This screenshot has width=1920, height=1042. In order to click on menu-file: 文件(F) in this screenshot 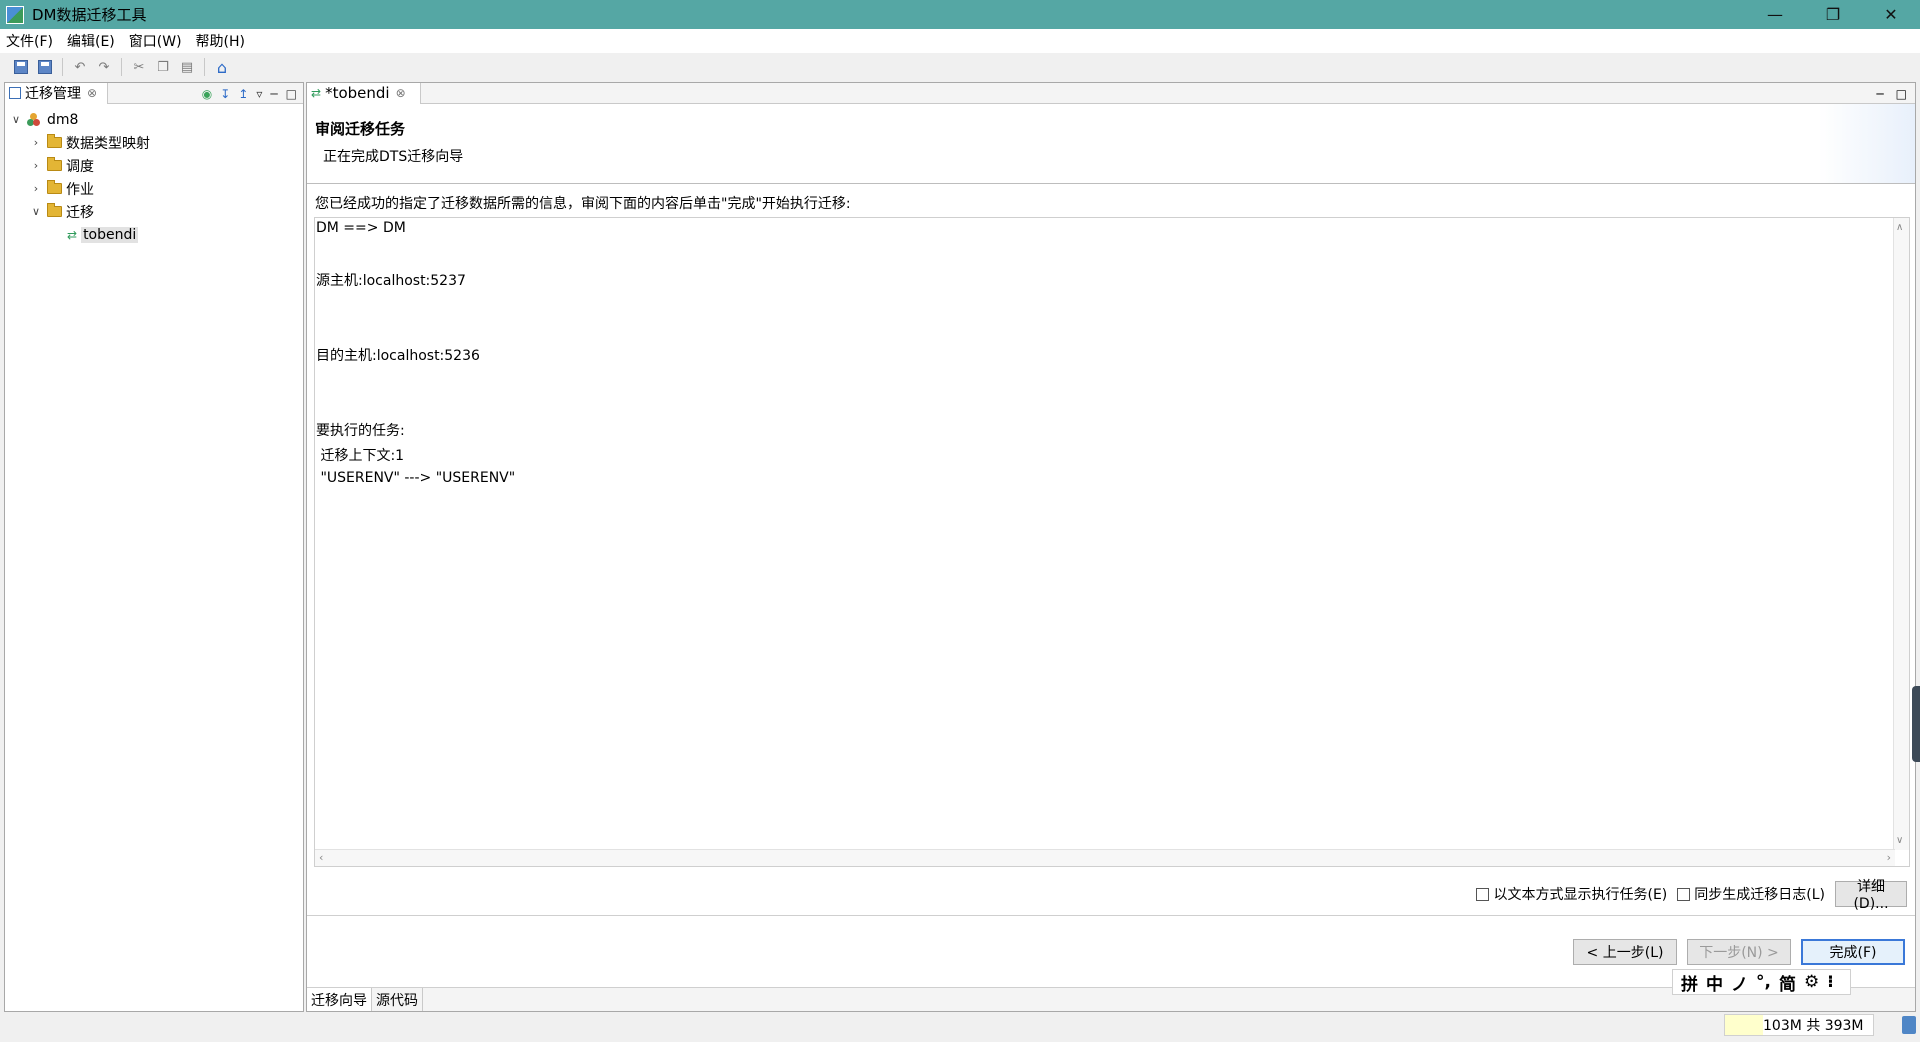, I will do `click(29, 41)`.